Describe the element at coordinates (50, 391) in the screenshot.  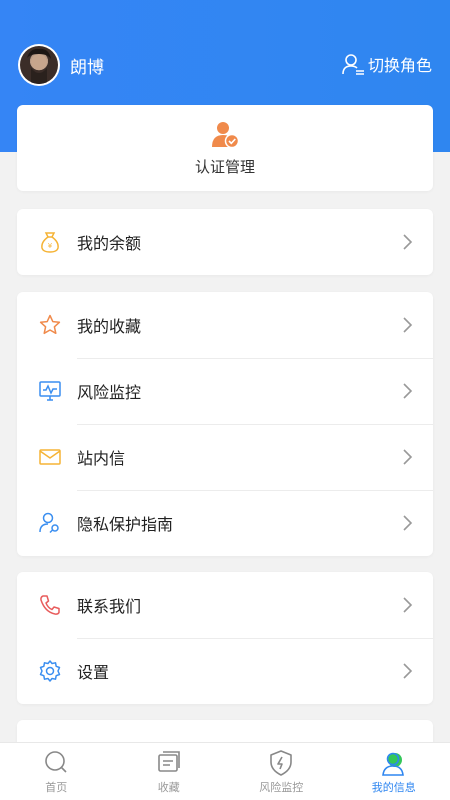
I see `monitor-icon` at that location.